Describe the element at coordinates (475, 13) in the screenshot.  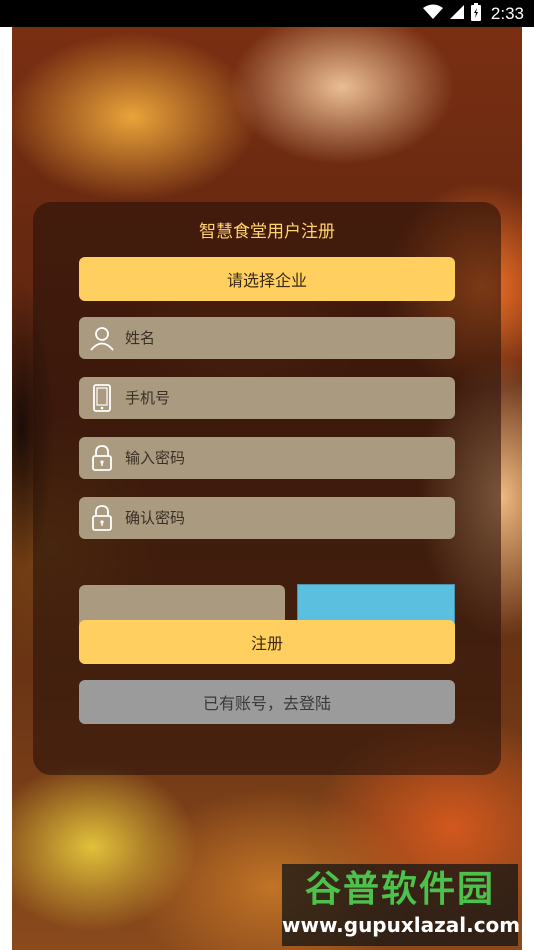
I see `battery-icon` at that location.